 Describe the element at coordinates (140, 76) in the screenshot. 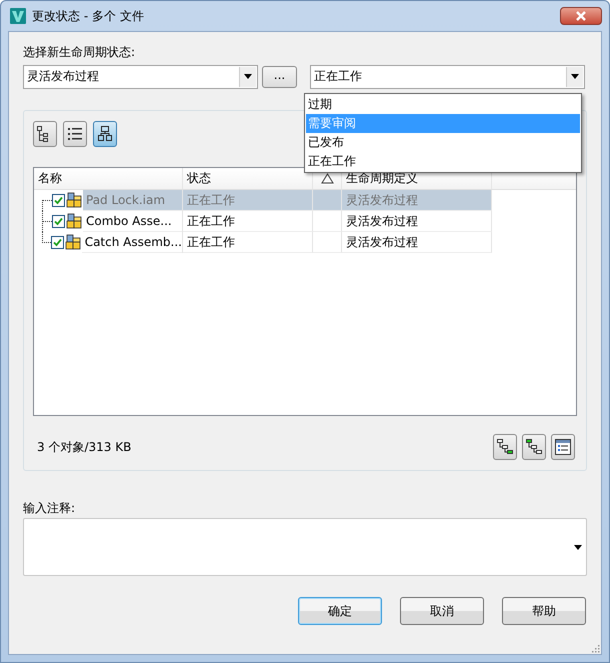

I see `lifecycle-definition-dropdown: 灵活发布过程` at that location.